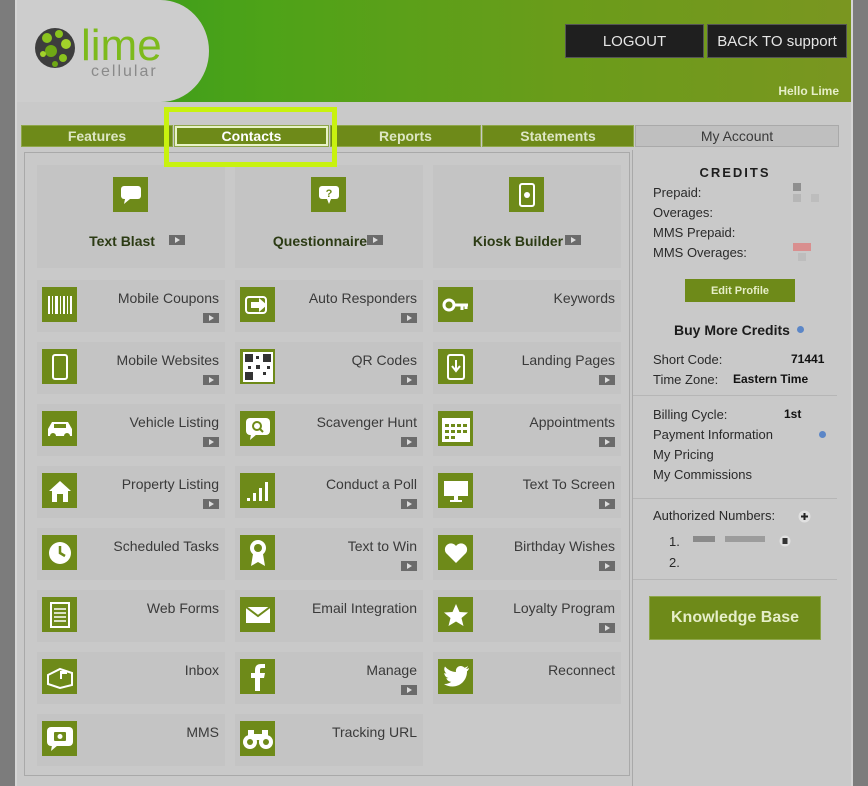  Describe the element at coordinates (131, 306) in the screenshot. I see `feature-tile-mobile-coupons: Mobile Coupons` at that location.